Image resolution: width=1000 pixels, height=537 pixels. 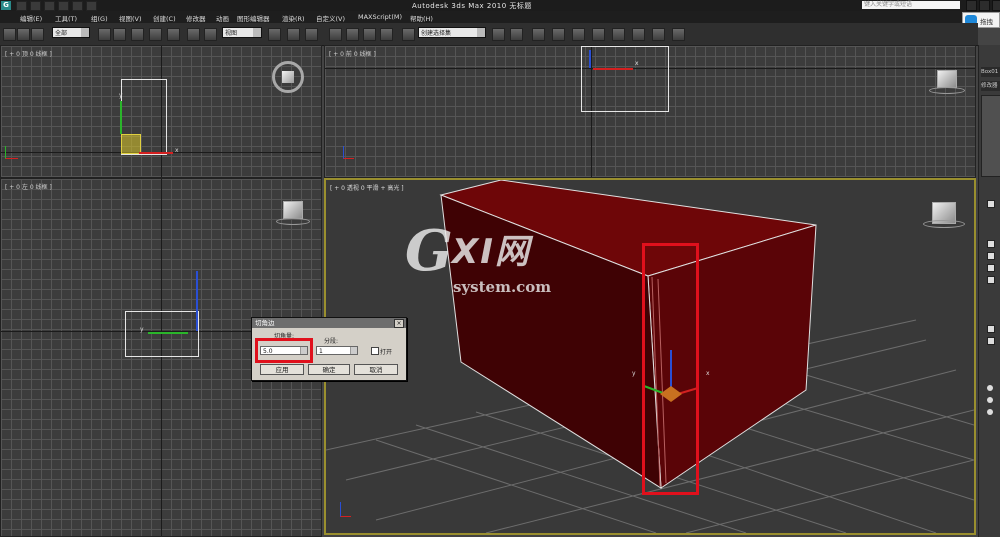 I want to click on curve-editor-icon, so click(x=578, y=34).